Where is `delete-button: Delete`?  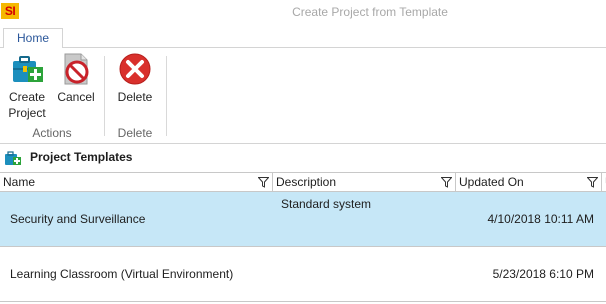
delete-button: Delete is located at coordinates (135, 78).